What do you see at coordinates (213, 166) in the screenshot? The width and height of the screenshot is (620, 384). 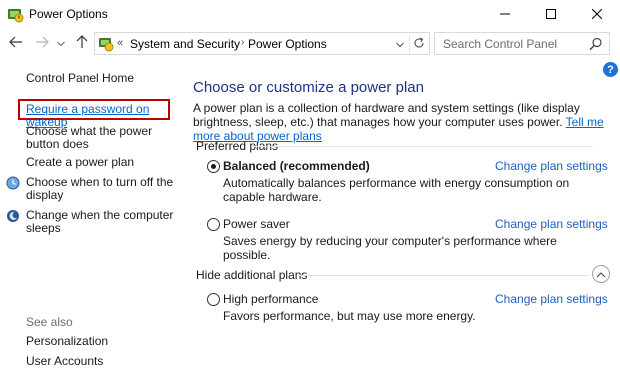 I see `radio-balanced` at bounding box center [213, 166].